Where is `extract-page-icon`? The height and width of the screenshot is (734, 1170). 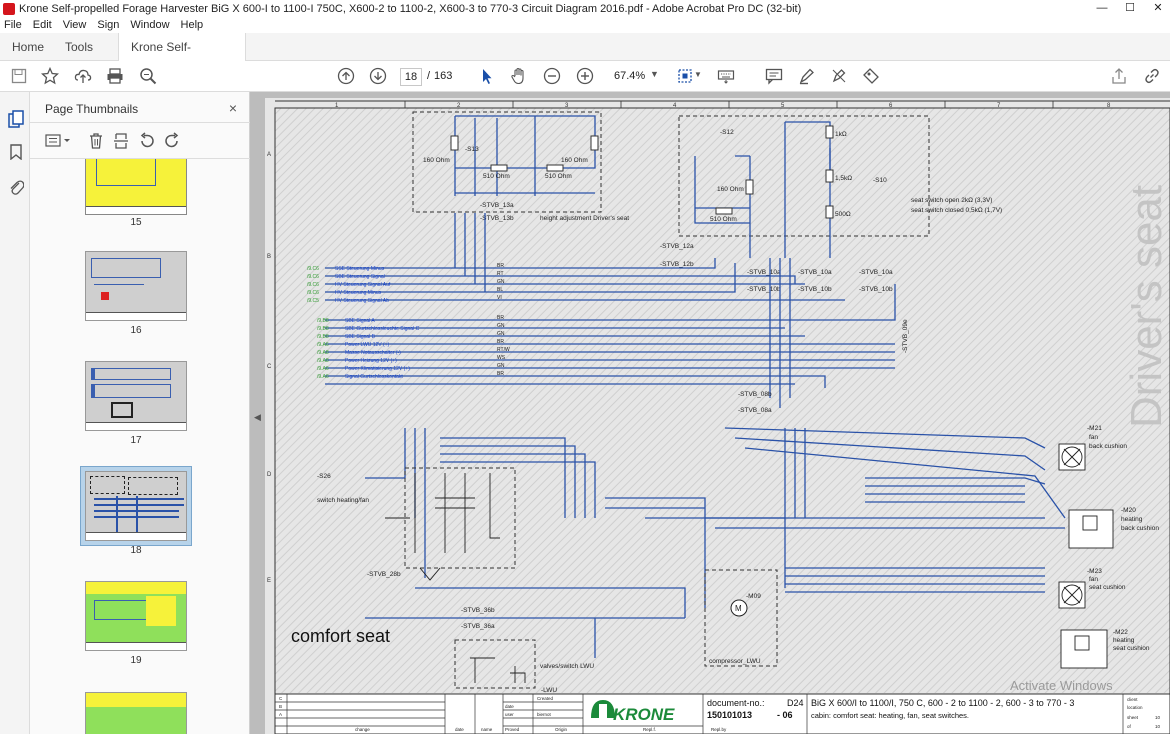 extract-page-icon is located at coordinates (121, 141).